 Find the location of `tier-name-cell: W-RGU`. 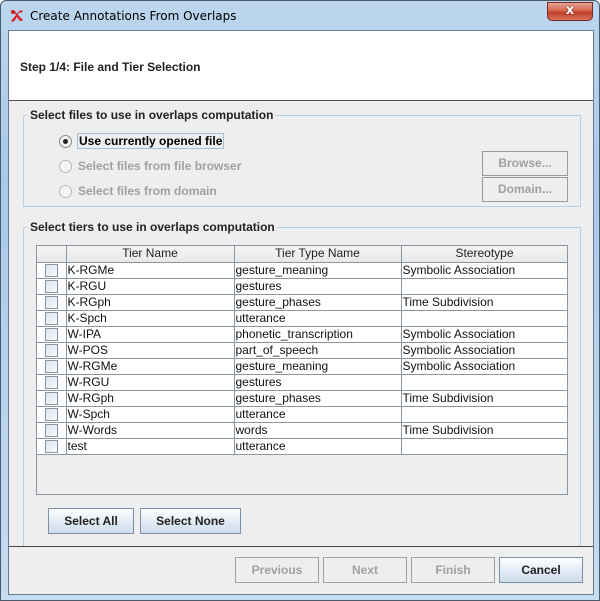

tier-name-cell: W-RGU is located at coordinates (150, 382).